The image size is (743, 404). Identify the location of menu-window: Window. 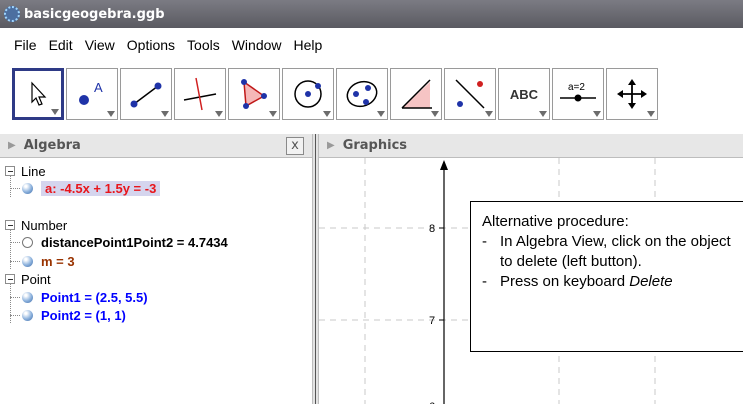
(257, 45).